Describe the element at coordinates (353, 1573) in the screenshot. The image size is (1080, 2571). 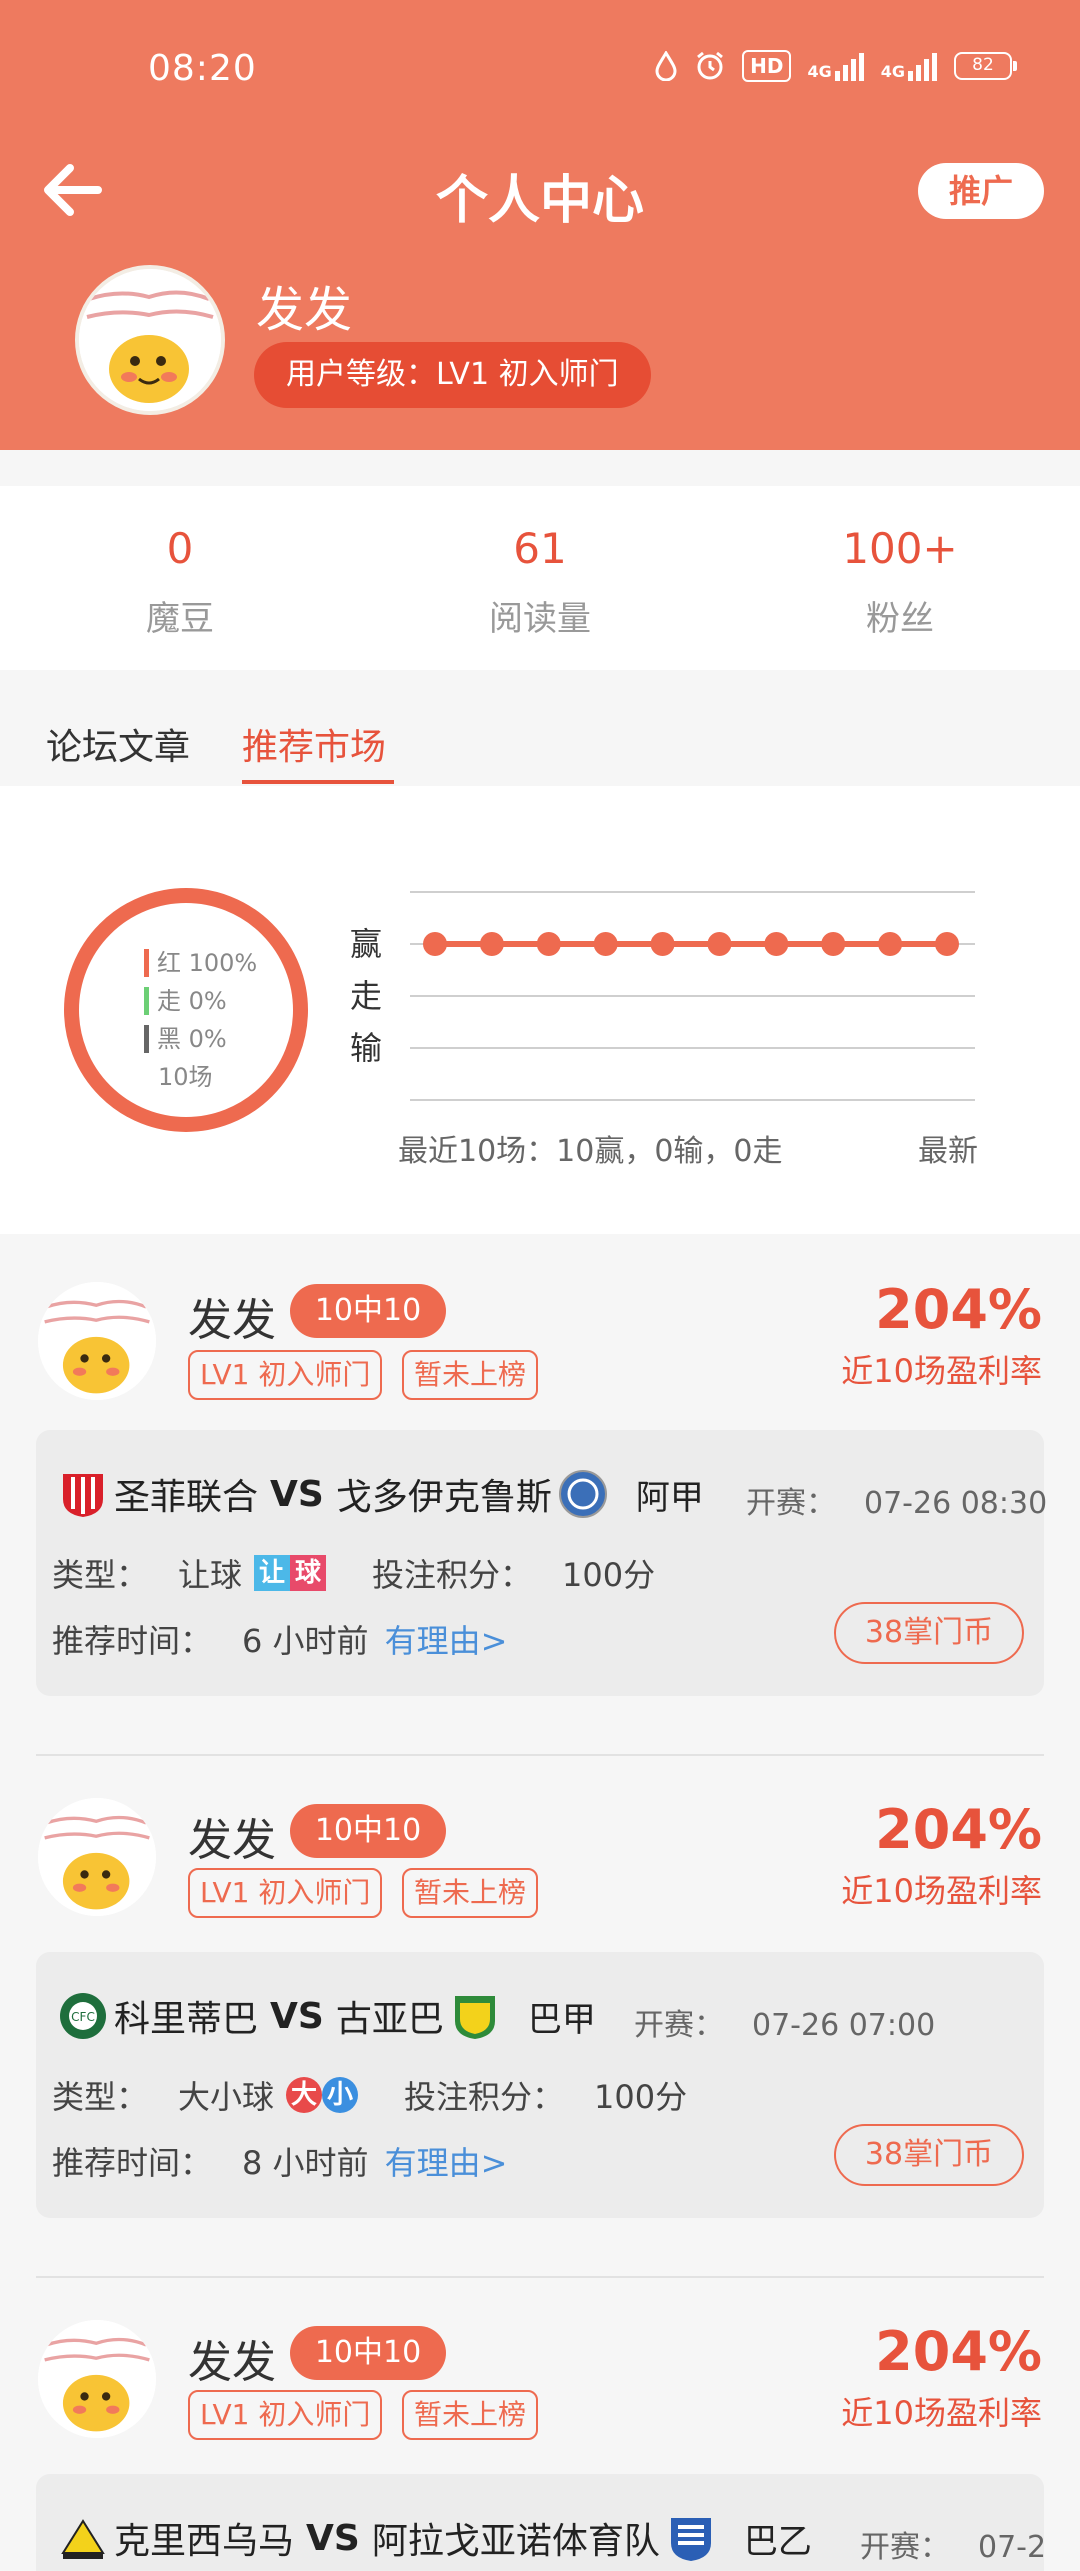
I see `bet-type-row: 类型： 让球 让球 投注积分： 100分` at that location.